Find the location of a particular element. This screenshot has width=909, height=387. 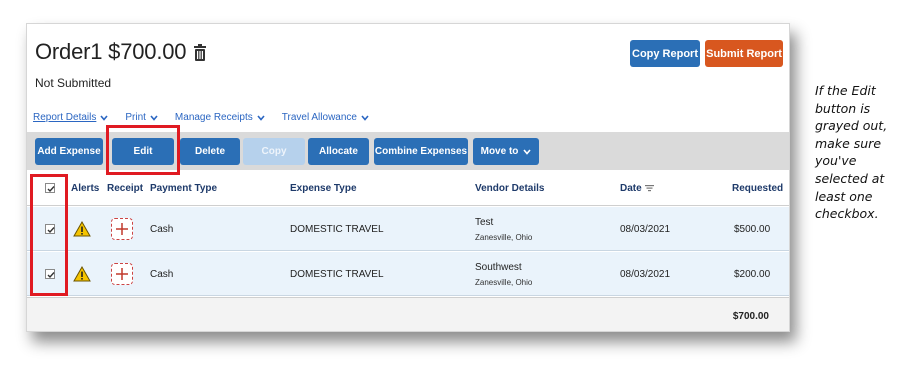

add-expense-button: Add Expense is located at coordinates (69, 151).